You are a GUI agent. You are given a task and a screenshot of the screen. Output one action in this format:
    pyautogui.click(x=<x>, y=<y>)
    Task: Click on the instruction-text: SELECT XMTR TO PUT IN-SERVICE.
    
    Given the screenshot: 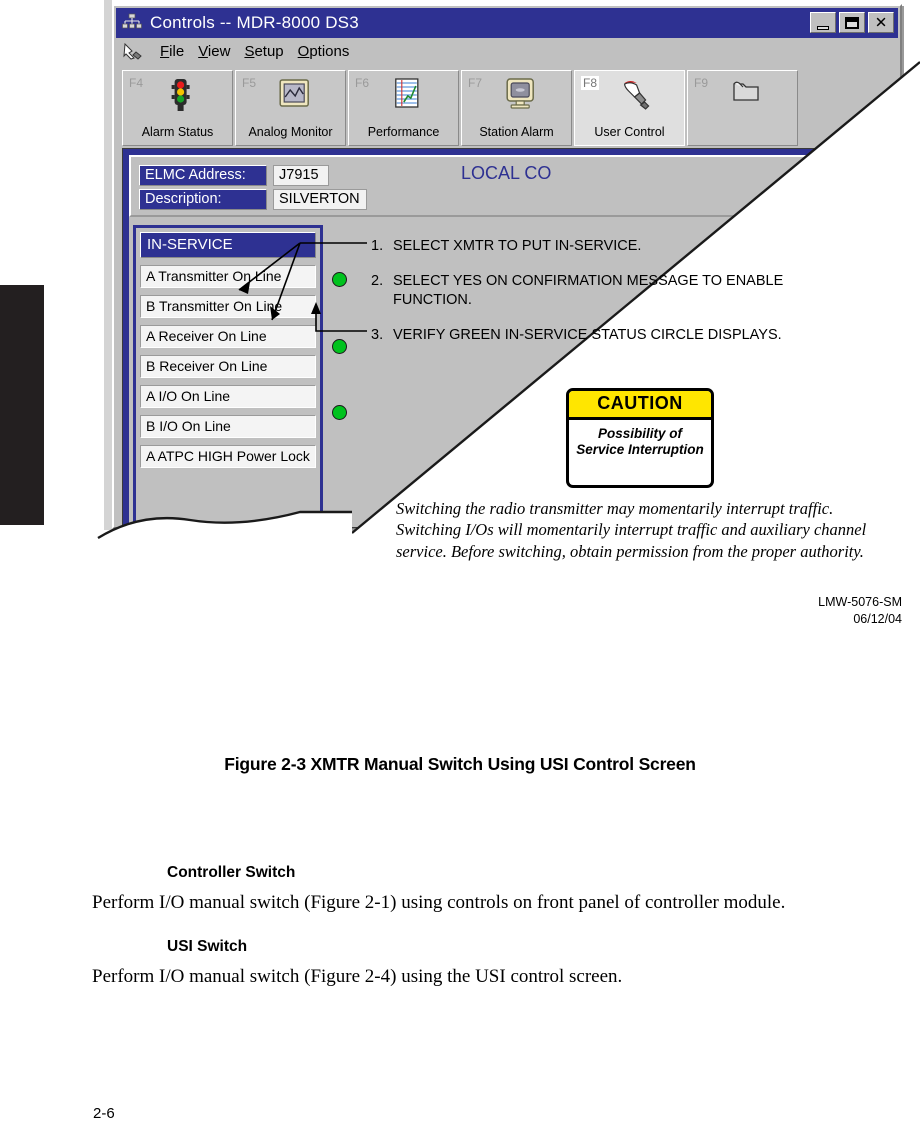 What is the action you would take?
    pyautogui.click(x=517, y=246)
    